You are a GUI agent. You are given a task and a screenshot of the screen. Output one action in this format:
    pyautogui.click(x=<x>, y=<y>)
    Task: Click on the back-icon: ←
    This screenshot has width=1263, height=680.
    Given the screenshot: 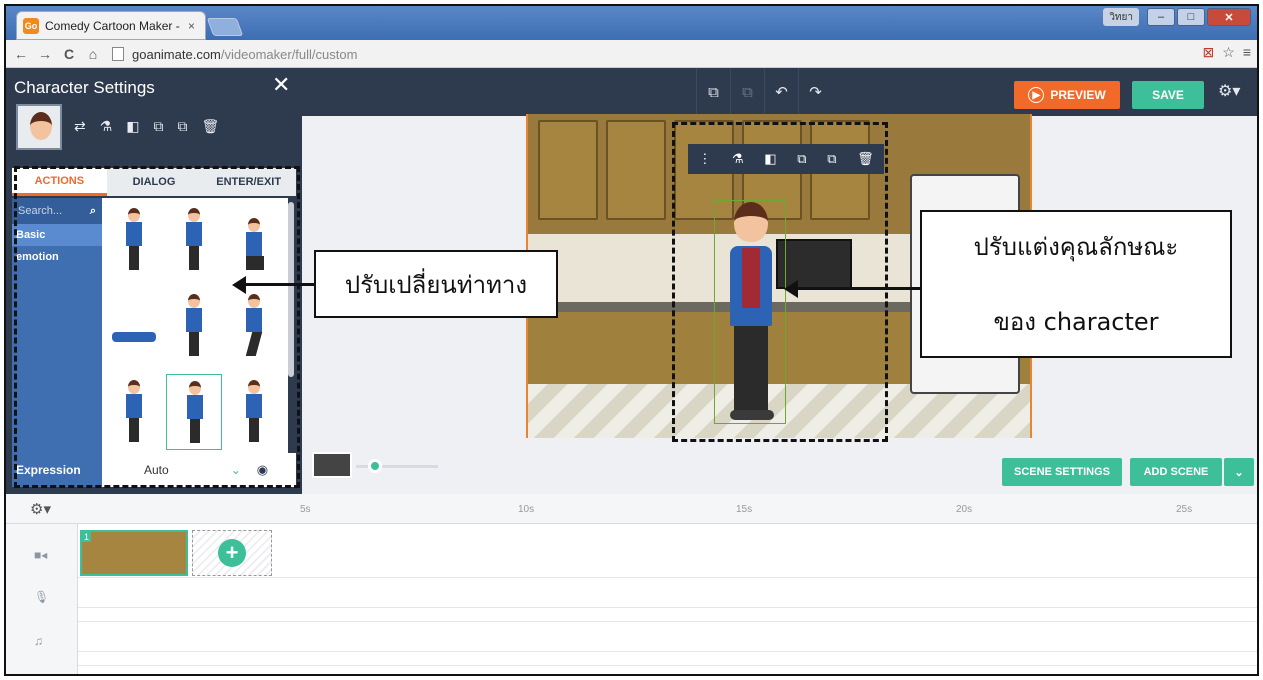 What is the action you would take?
    pyautogui.click(x=21, y=54)
    